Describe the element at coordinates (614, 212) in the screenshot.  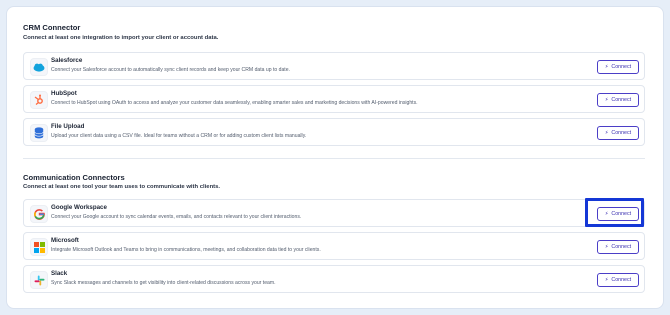
I see `highlight-box` at that location.